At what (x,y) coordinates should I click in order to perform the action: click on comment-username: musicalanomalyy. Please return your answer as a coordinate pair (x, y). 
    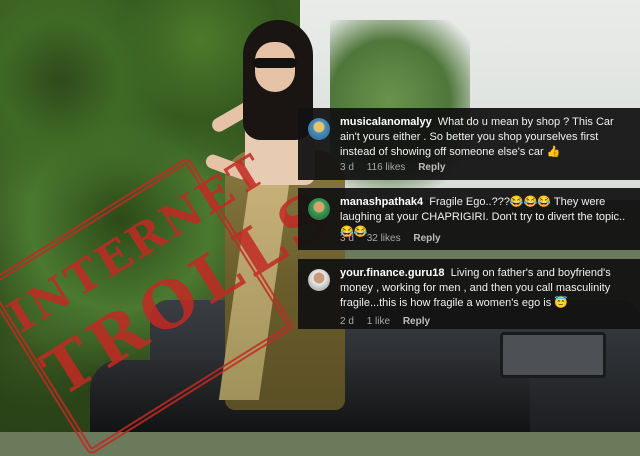
    Looking at the image, I should click on (386, 122).